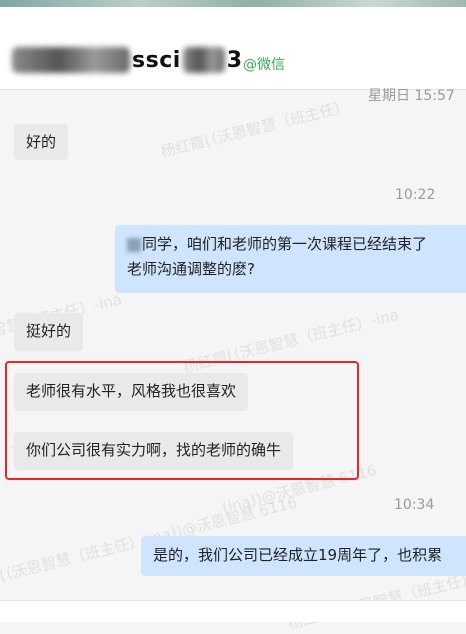  Describe the element at coordinates (134, 244) in the screenshot. I see `redacted-name` at that location.